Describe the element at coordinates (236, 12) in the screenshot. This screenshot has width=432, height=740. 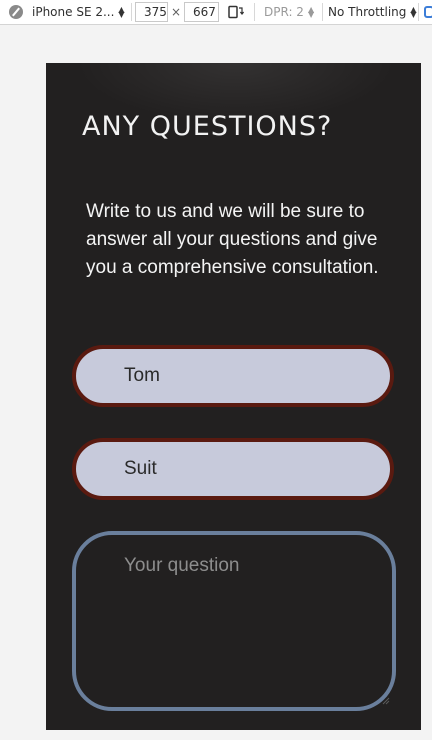
I see `rotate-icon` at that location.